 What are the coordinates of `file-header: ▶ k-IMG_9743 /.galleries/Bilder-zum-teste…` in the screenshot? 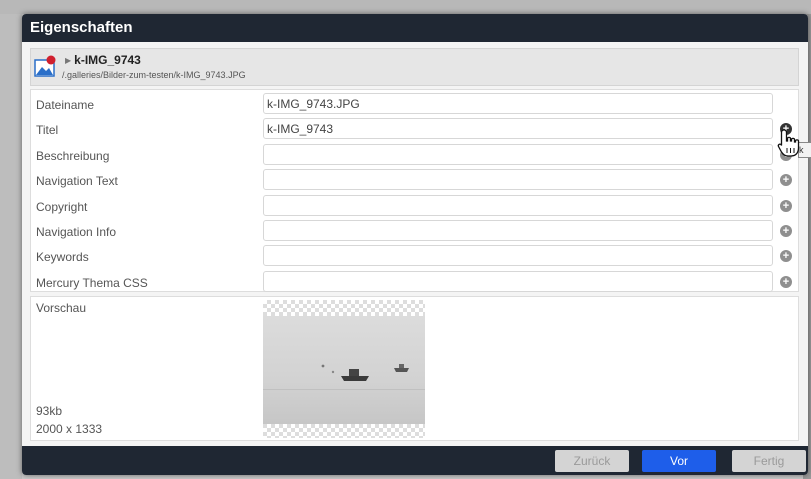 It's located at (414, 67).